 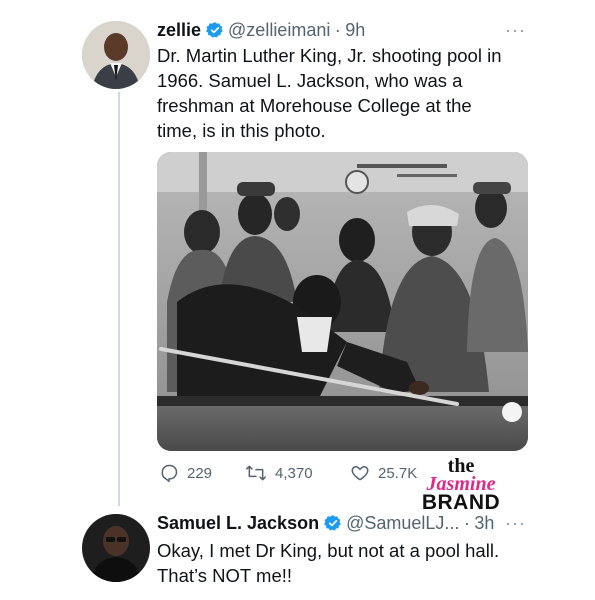 I want to click on retweet-button: 4,370, so click(x=279, y=473).